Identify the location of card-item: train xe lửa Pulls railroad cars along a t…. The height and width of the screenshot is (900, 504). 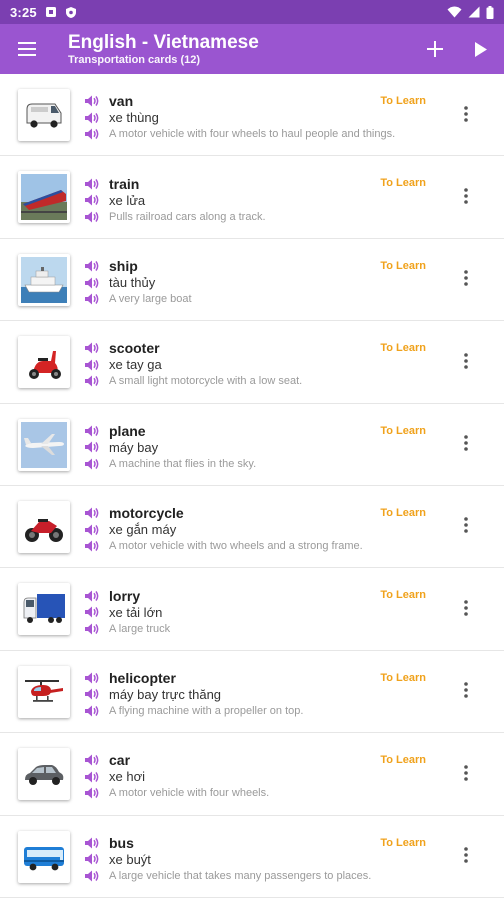
(252, 197).